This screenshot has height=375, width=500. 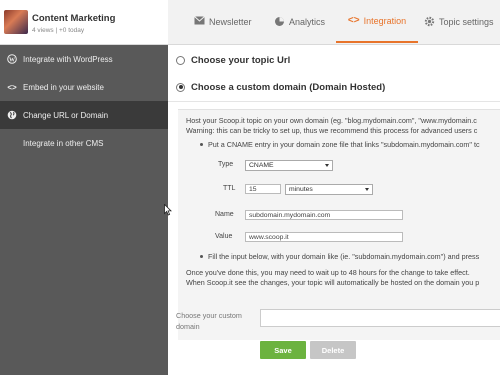 I want to click on topic-url-label: Choose your topic Url, so click(x=241, y=60).